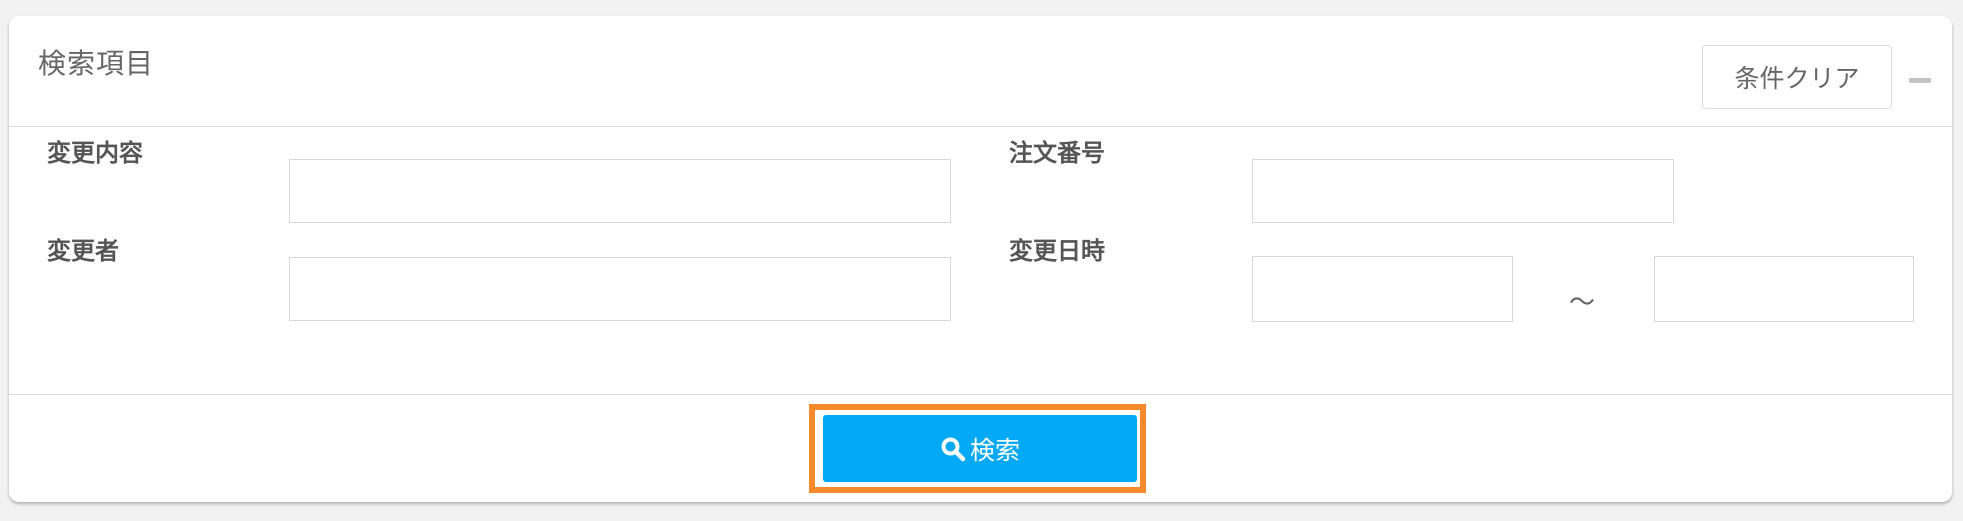 The width and height of the screenshot is (1963, 521). Describe the element at coordinates (96, 63) in the screenshot. I see `search-panel-title: 検索項目` at that location.